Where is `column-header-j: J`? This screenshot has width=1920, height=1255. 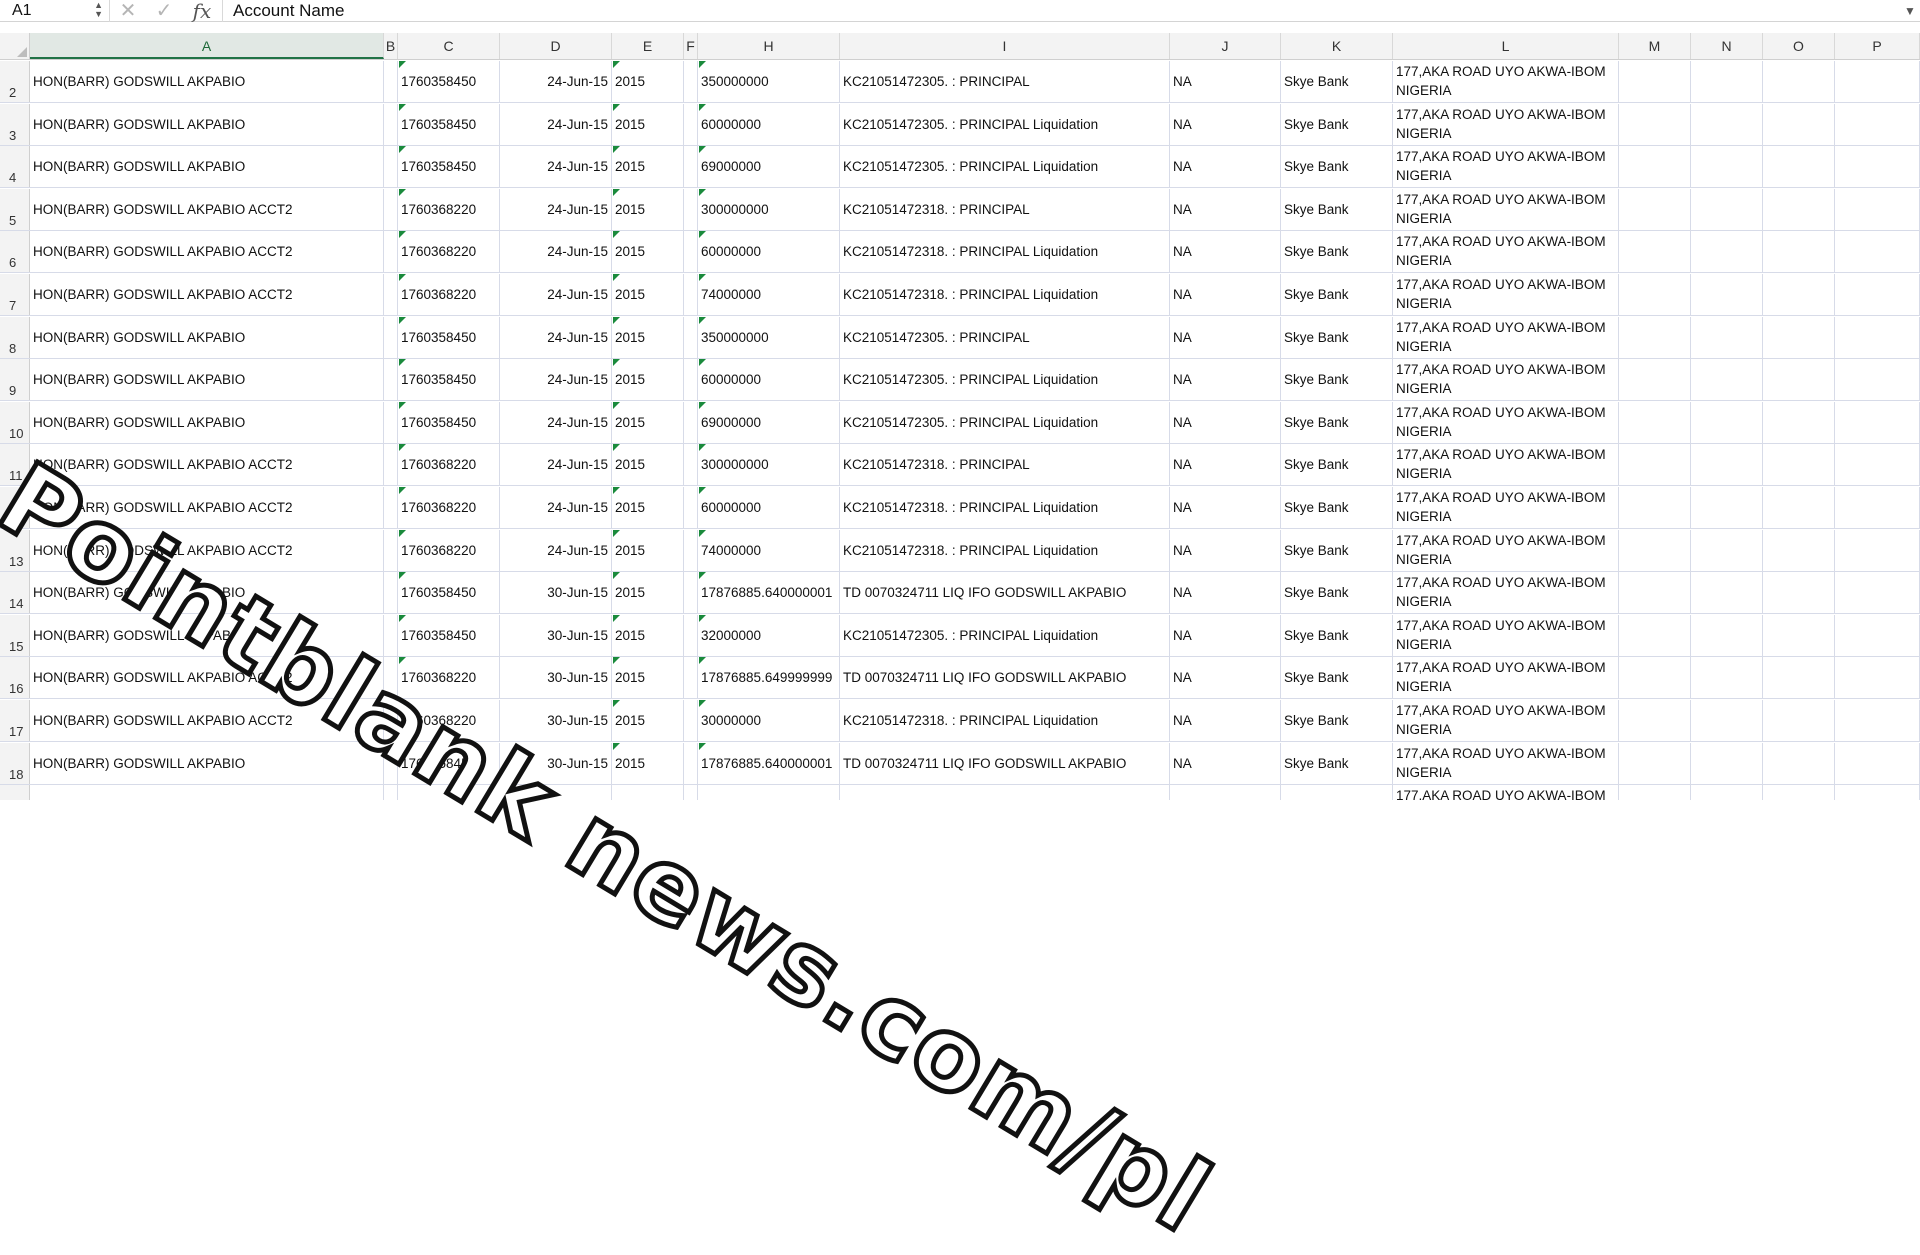 column-header-j: J is located at coordinates (1225, 46).